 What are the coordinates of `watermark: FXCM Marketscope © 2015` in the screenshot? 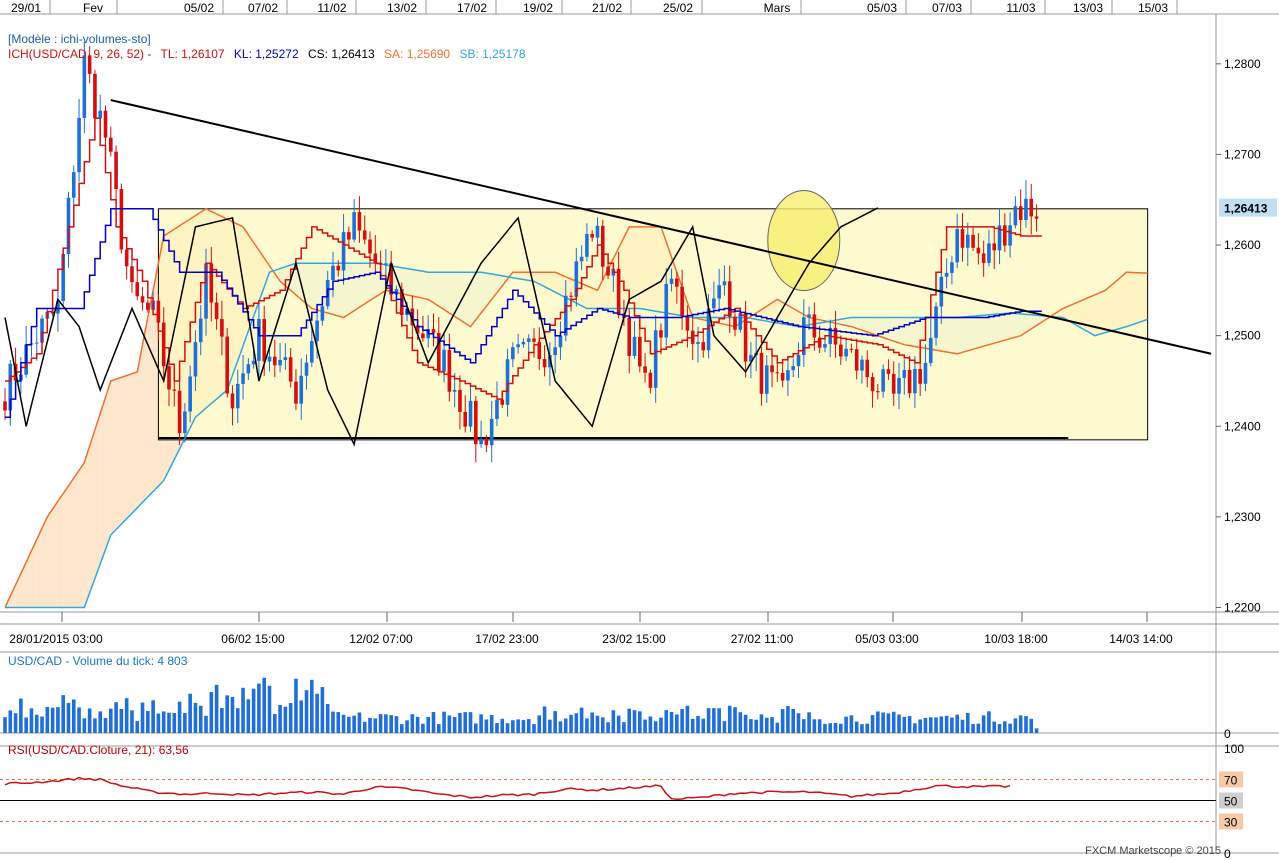 It's located at (1153, 851).